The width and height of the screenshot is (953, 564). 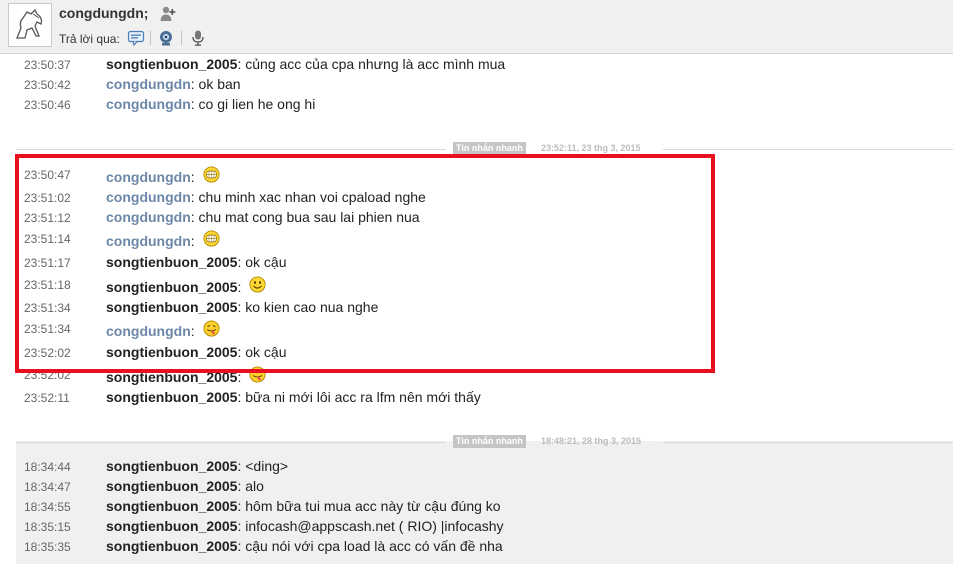 What do you see at coordinates (219, 84) in the screenshot?
I see `message-text: ok ban` at bounding box center [219, 84].